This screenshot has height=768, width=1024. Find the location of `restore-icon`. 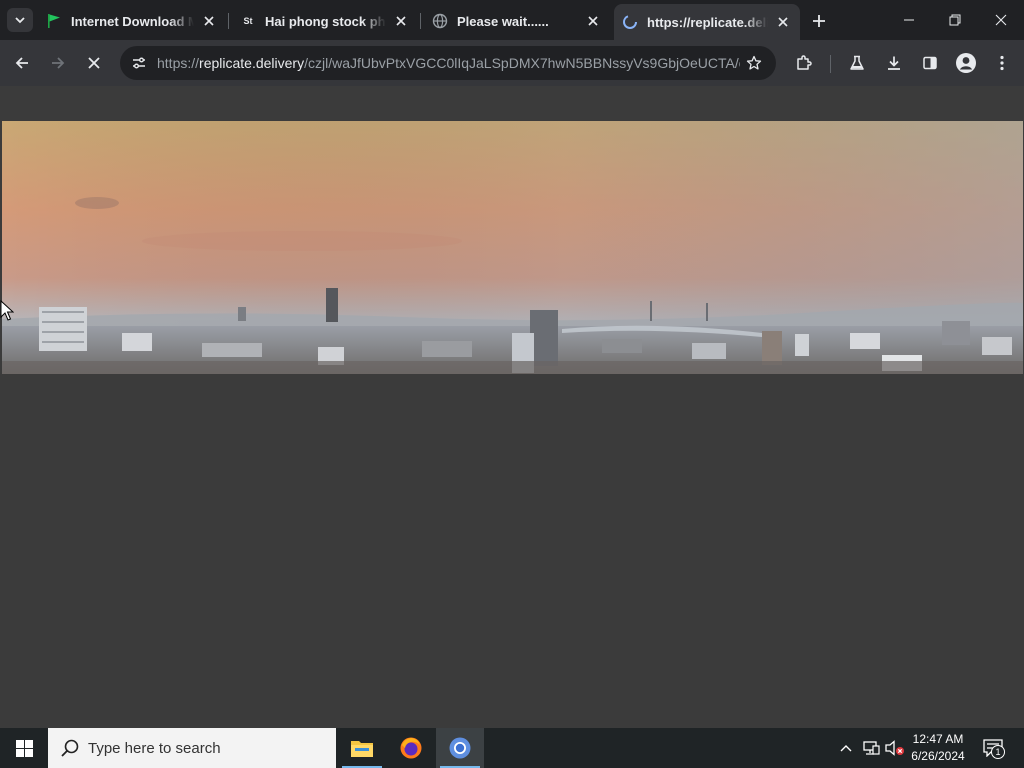

restore-icon is located at coordinates (955, 20).